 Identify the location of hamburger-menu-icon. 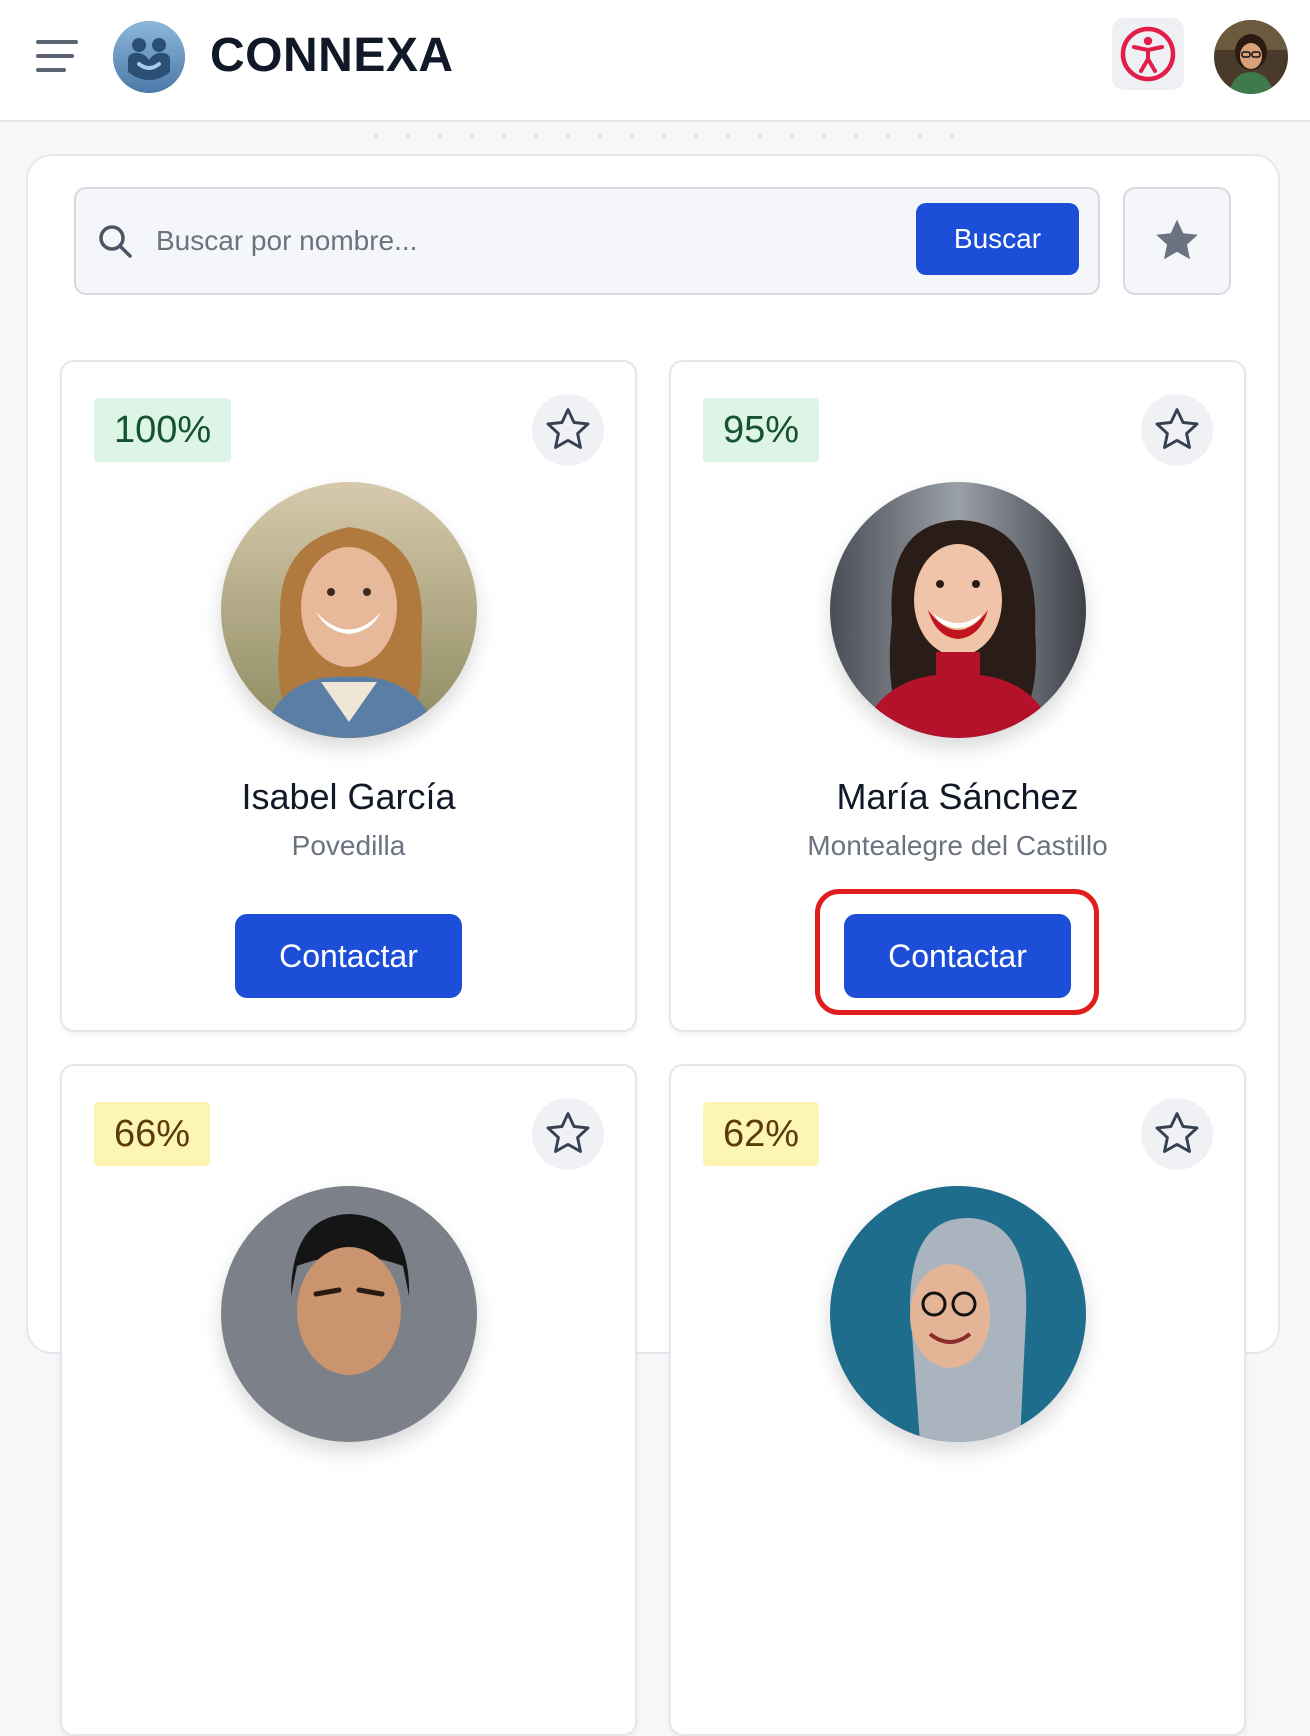
(57, 57).